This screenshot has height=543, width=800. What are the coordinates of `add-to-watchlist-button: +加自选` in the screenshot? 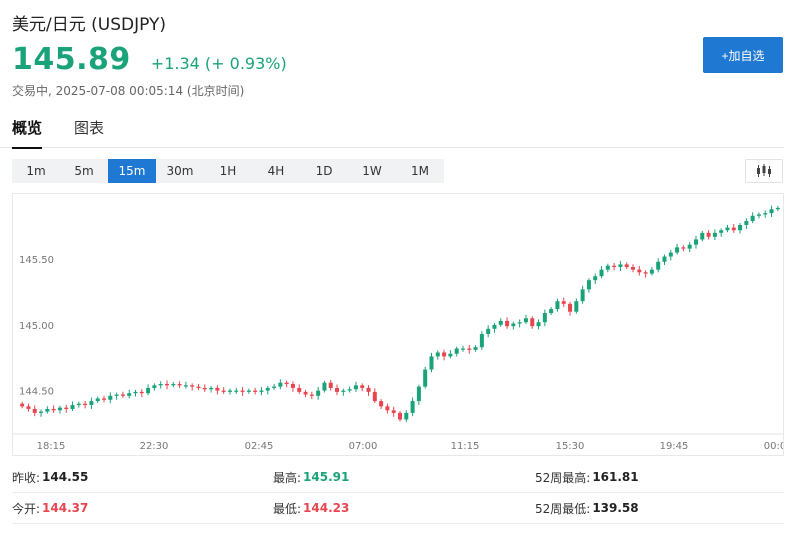 It's located at (743, 55).